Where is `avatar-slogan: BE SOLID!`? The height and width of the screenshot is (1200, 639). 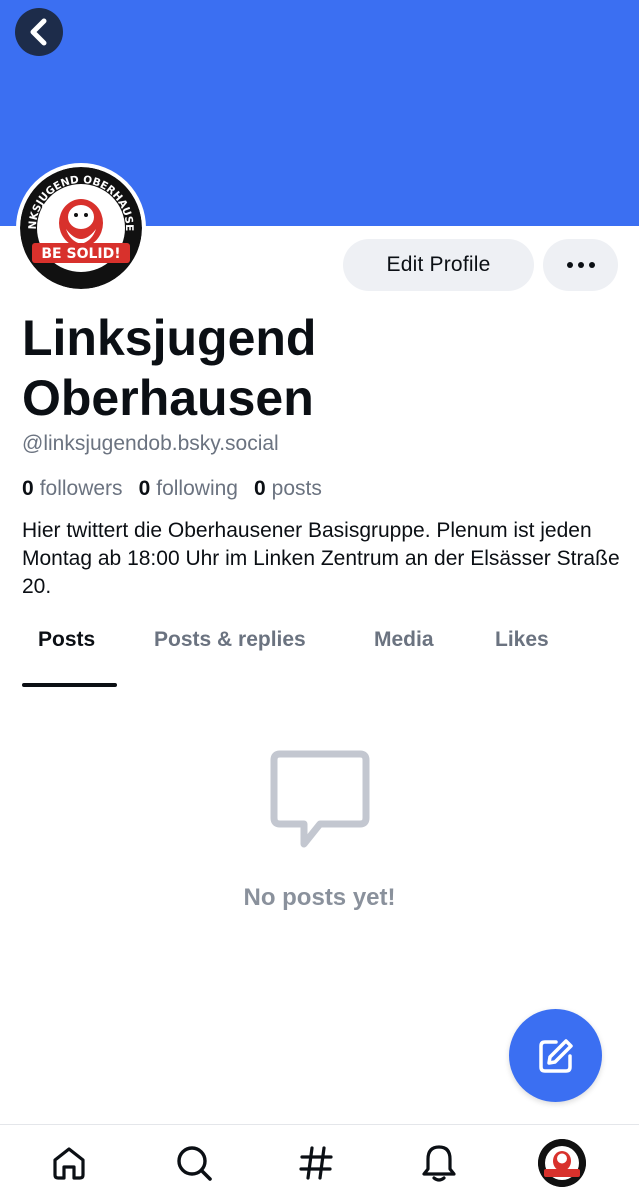
avatar-slogan: BE SOLID! is located at coordinates (80, 254).